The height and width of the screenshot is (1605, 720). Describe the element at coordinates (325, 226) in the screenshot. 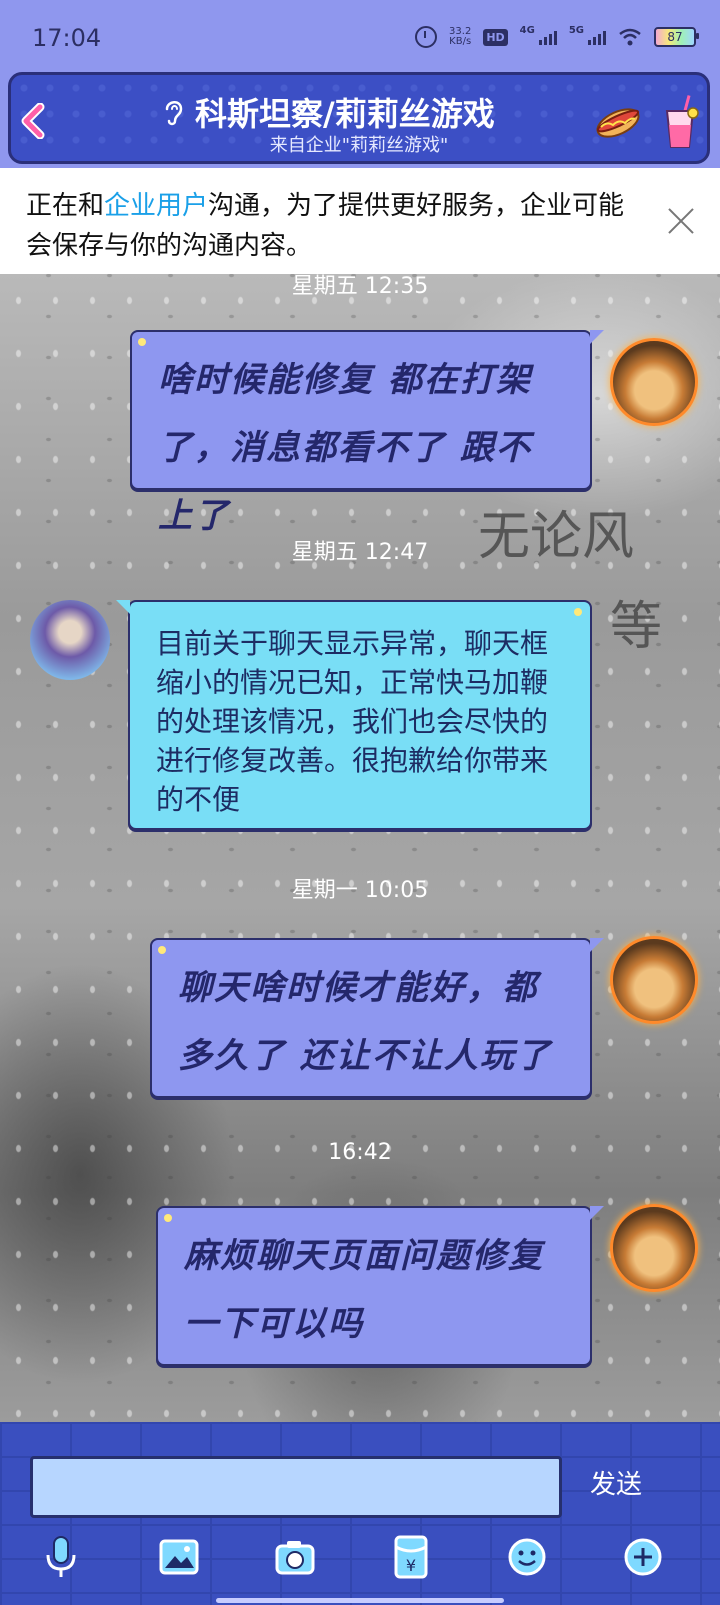

I see `notice-text: 正在和企业用户沟通，为了提供更好服务，企业可能会保存与你的沟通内容。` at that location.